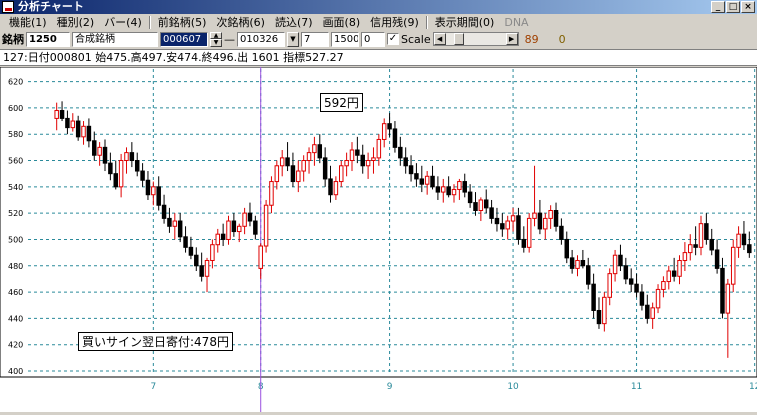 The image size is (757, 415). I want to click on readout-value-2: 0, so click(562, 39).